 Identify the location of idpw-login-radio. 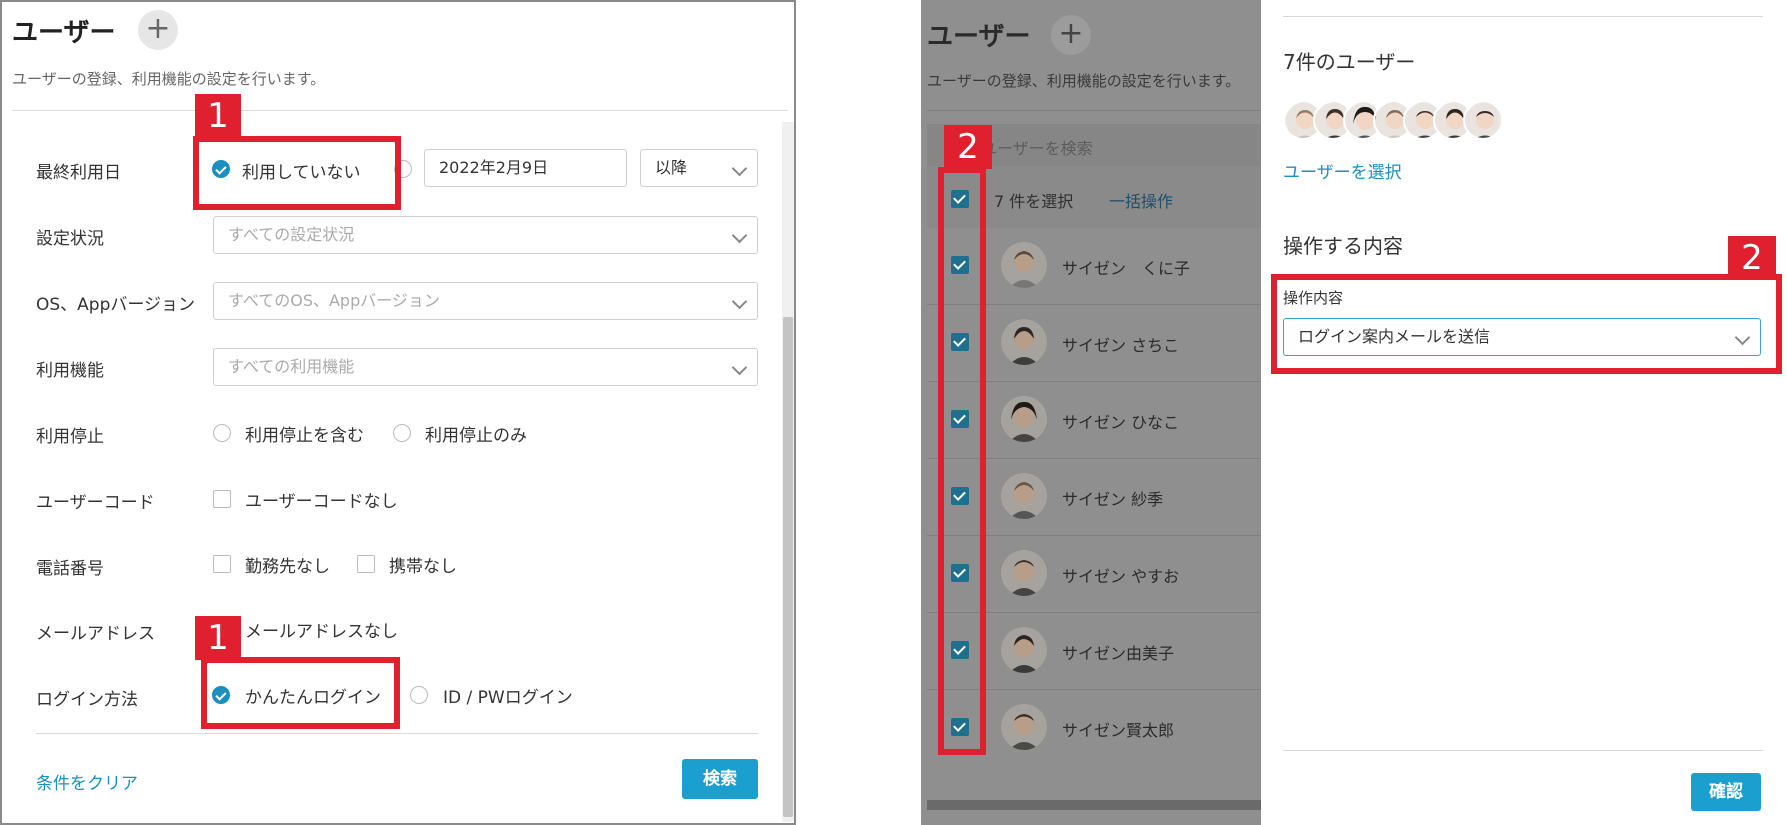
(419, 695).